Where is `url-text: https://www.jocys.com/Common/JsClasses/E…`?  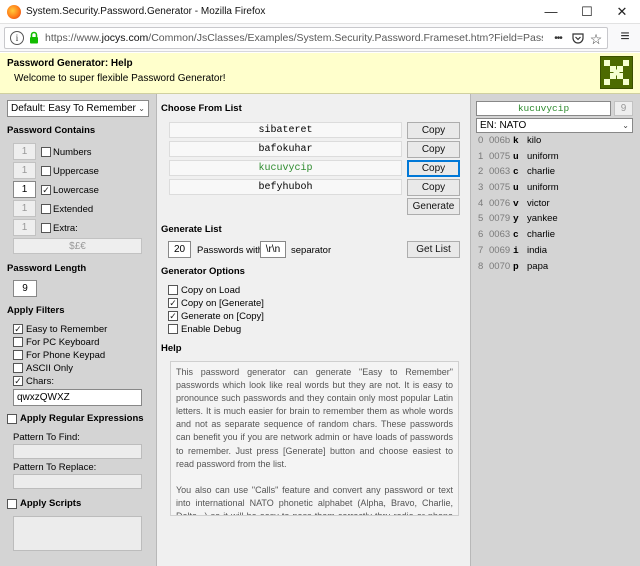
url-text: https://www.jocys.com/Common/JsClasses/E… is located at coordinates (294, 38).